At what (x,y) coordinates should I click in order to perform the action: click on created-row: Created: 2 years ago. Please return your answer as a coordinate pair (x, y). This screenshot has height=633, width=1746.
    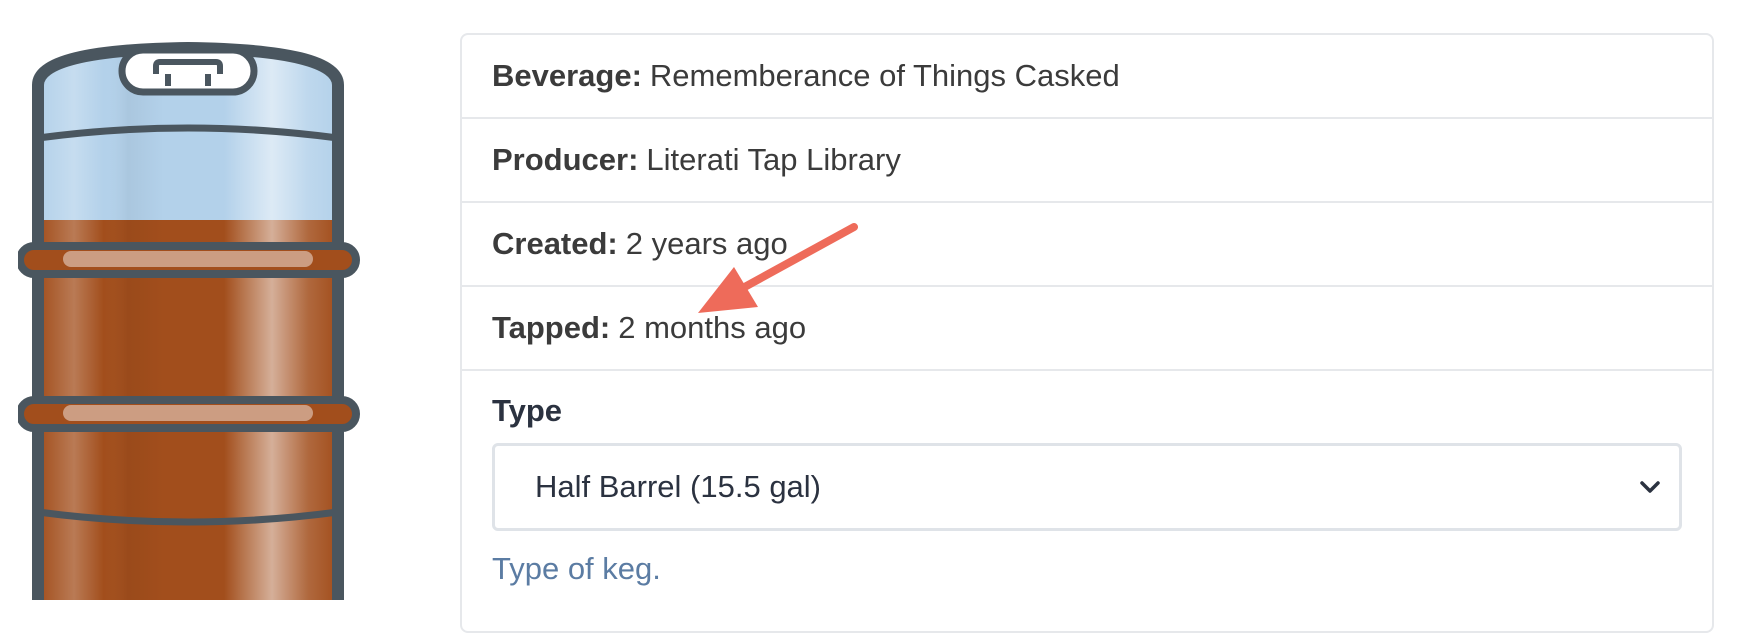
    Looking at the image, I should click on (1087, 245).